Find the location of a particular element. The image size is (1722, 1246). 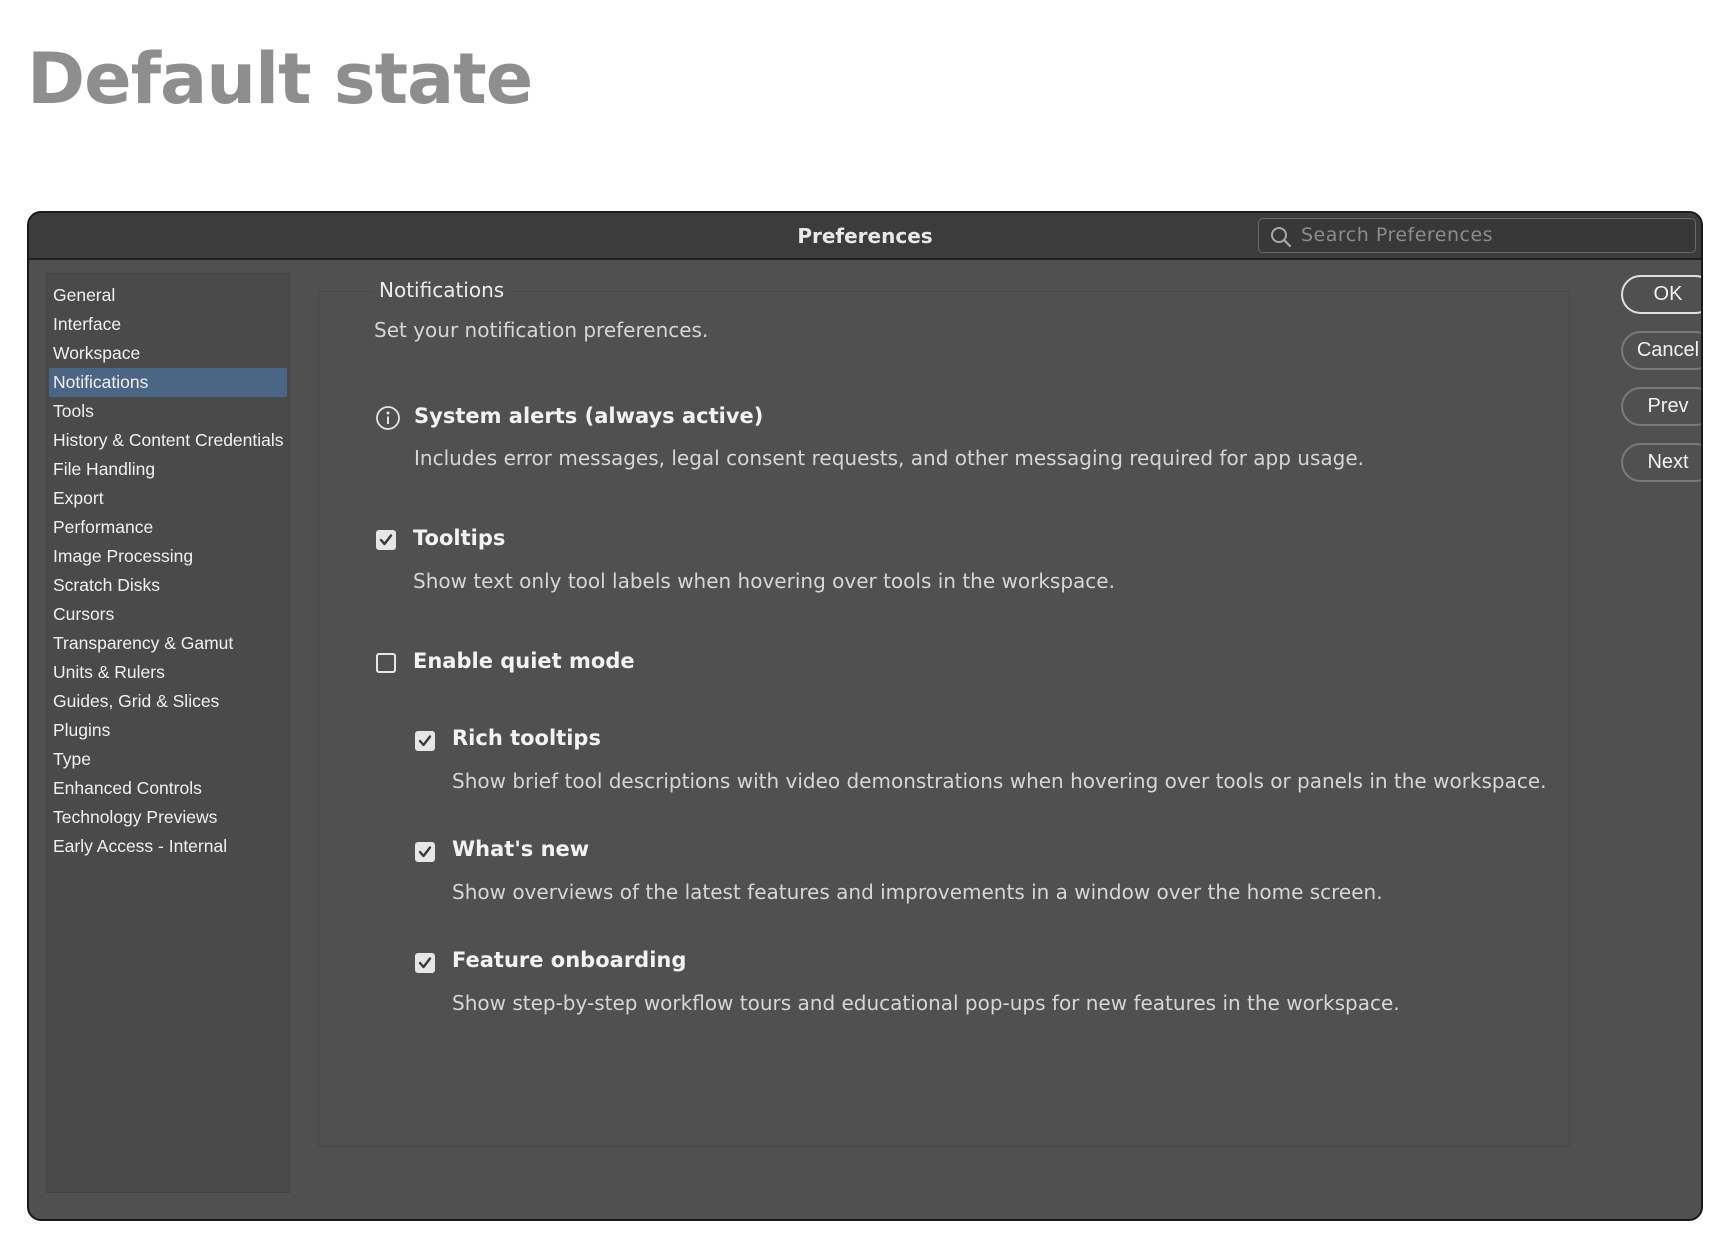

sidebar-item-tools: Tools is located at coordinates (168, 411).